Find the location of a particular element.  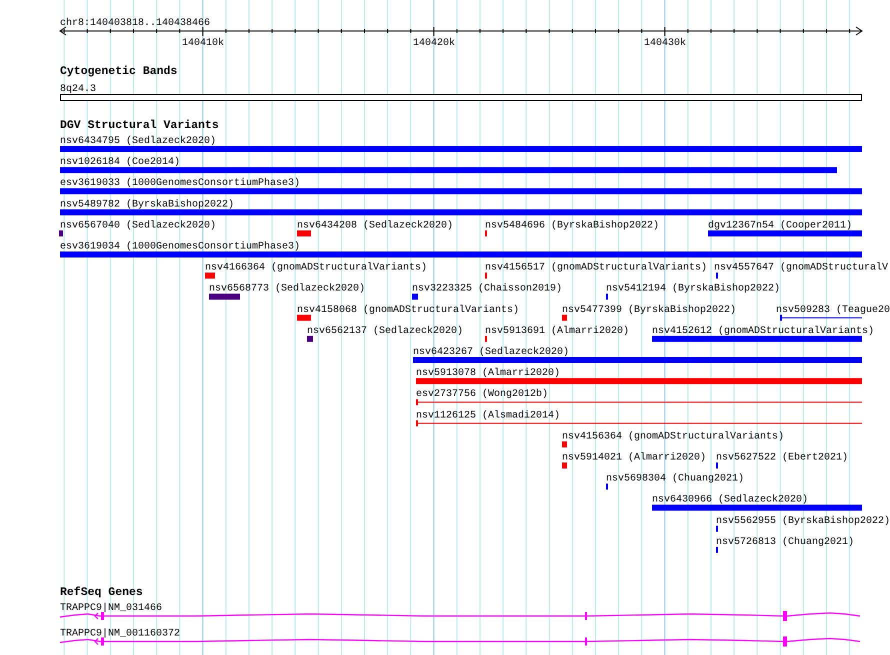

band-label: 8q24.3 is located at coordinates (78, 89).